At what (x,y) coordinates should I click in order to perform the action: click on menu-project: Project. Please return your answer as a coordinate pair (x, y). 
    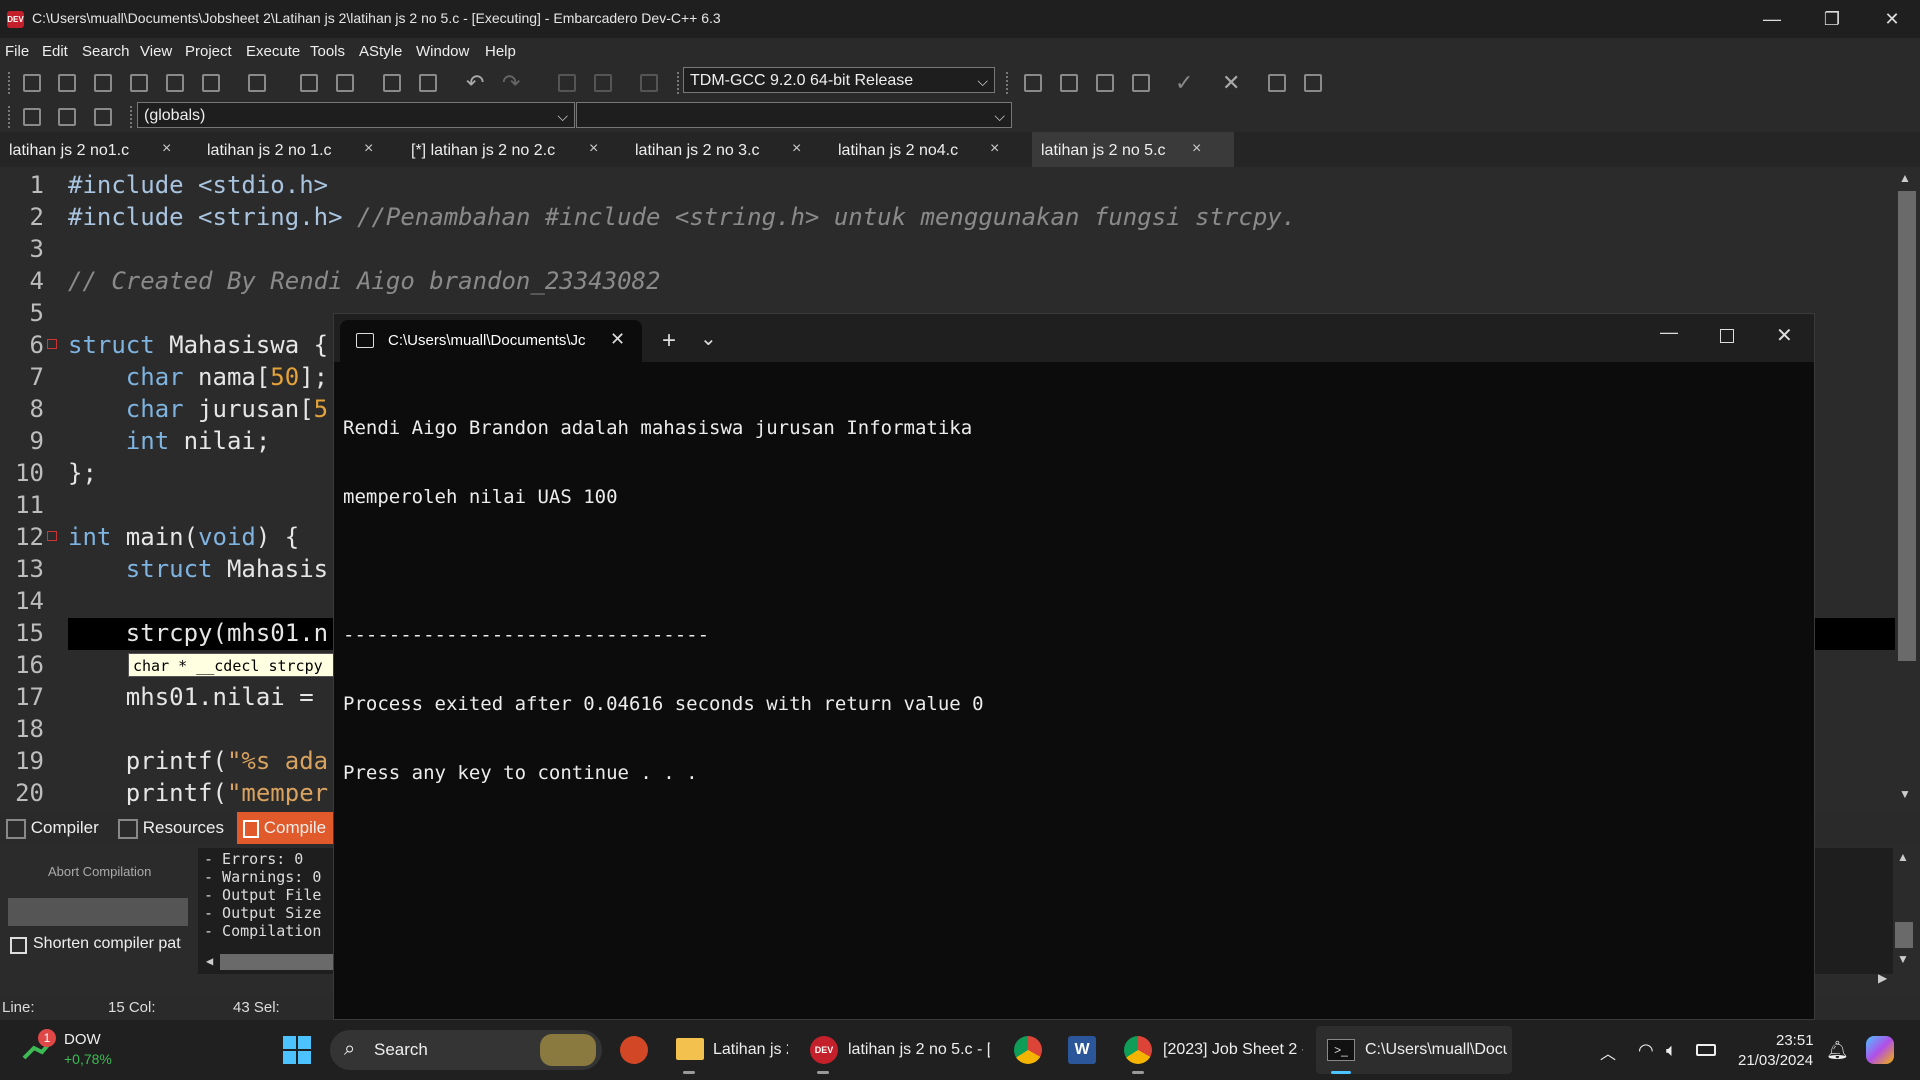
    Looking at the image, I should click on (208, 51).